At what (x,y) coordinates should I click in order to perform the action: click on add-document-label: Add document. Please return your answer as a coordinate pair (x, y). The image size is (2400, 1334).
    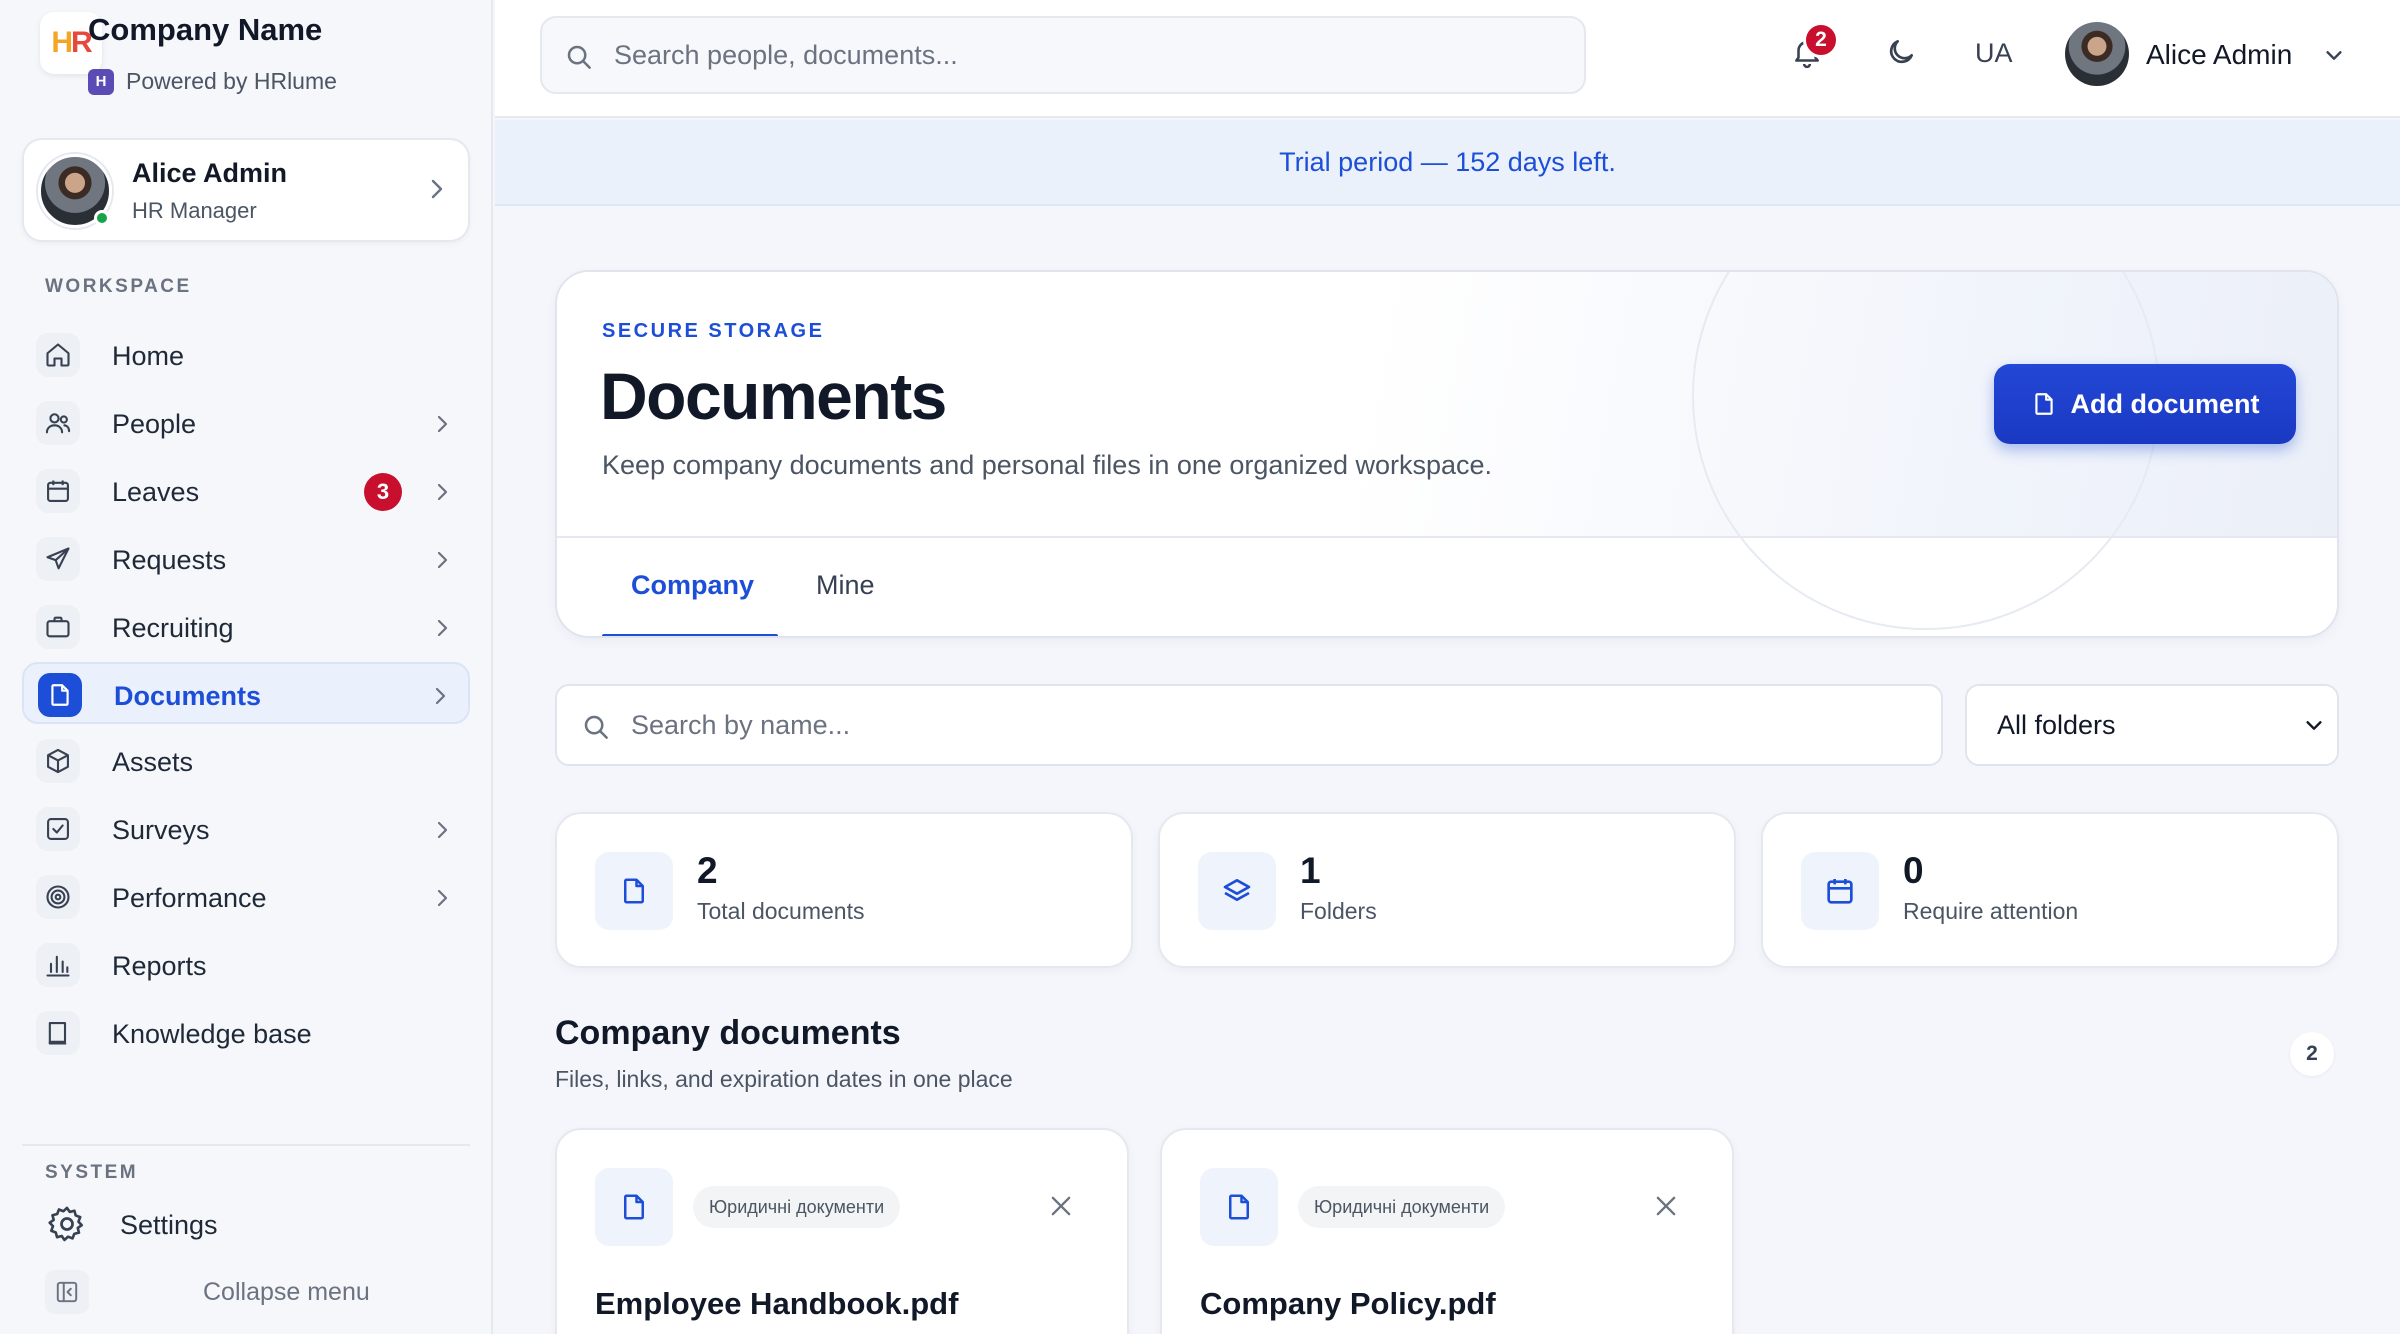
    Looking at the image, I should click on (2165, 403).